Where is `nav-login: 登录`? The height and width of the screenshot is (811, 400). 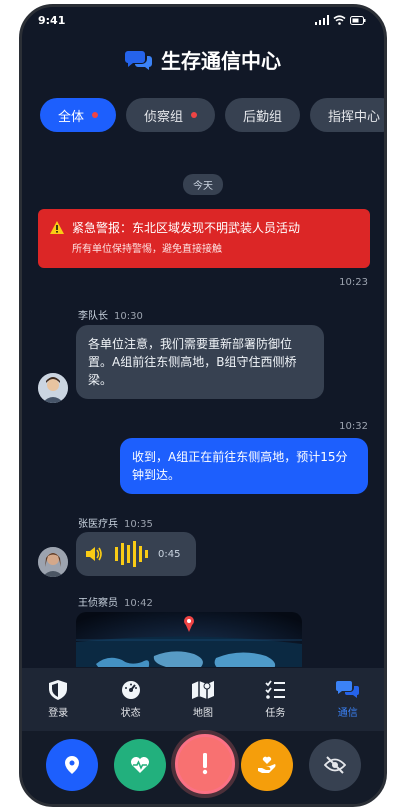 nav-login: 登录 is located at coordinates (58, 699).